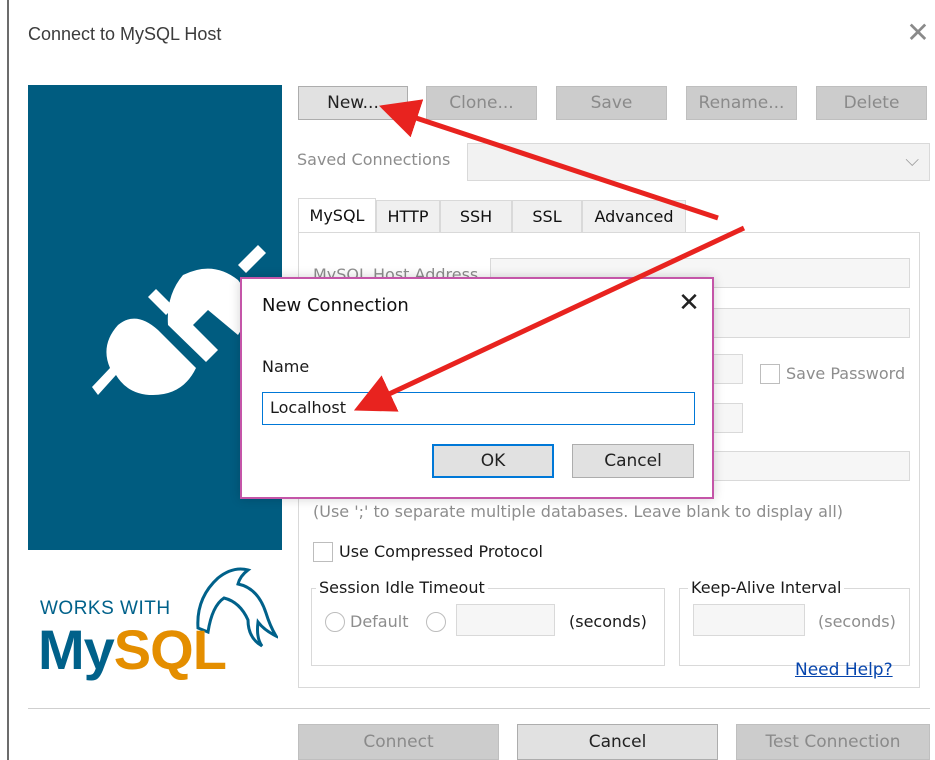  What do you see at coordinates (323, 552) in the screenshot?
I see `compressed-protocol-checkbox` at bounding box center [323, 552].